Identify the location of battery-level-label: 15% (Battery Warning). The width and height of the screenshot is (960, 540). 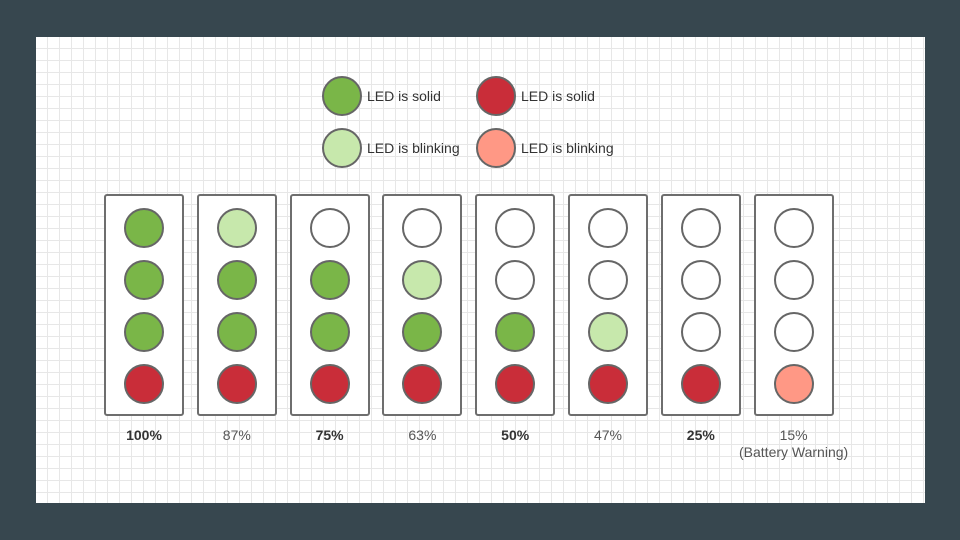
(794, 444).